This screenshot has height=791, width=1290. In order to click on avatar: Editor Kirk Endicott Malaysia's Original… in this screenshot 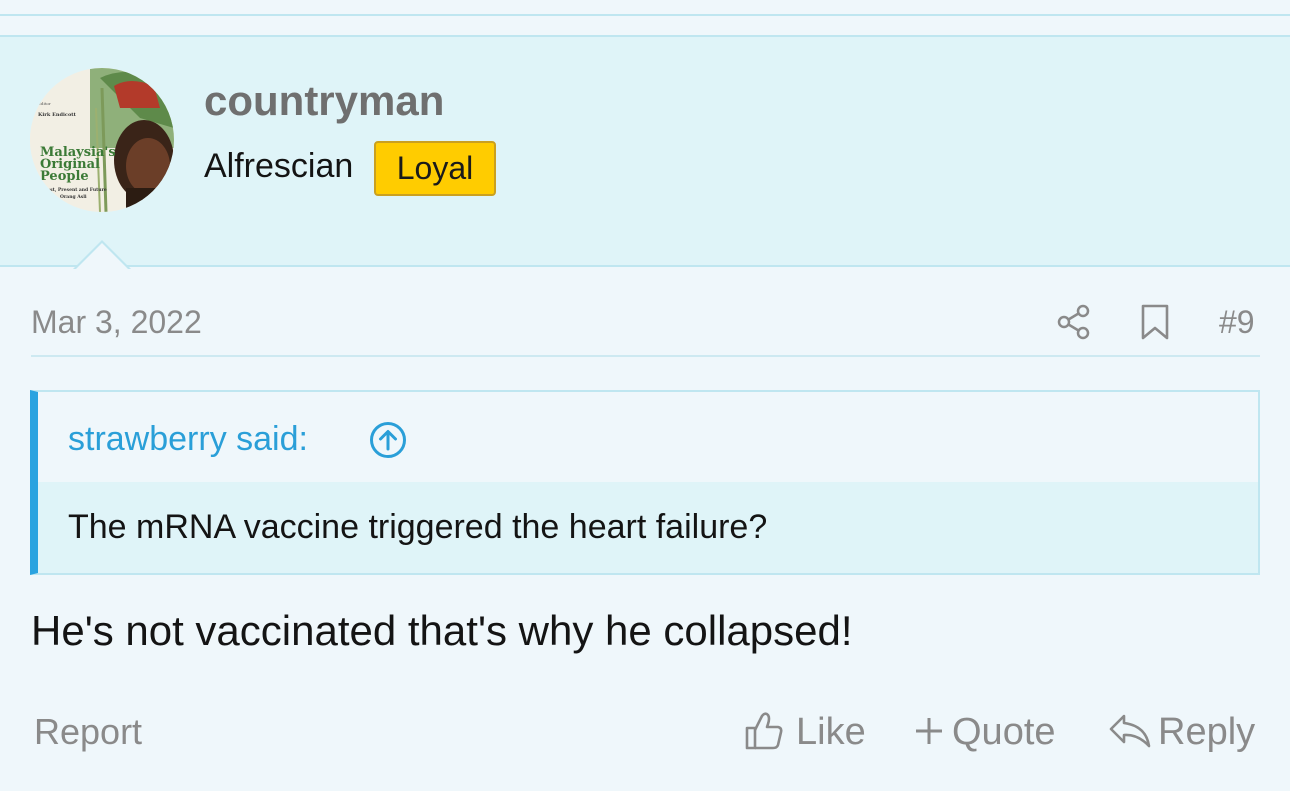, I will do `click(102, 140)`.